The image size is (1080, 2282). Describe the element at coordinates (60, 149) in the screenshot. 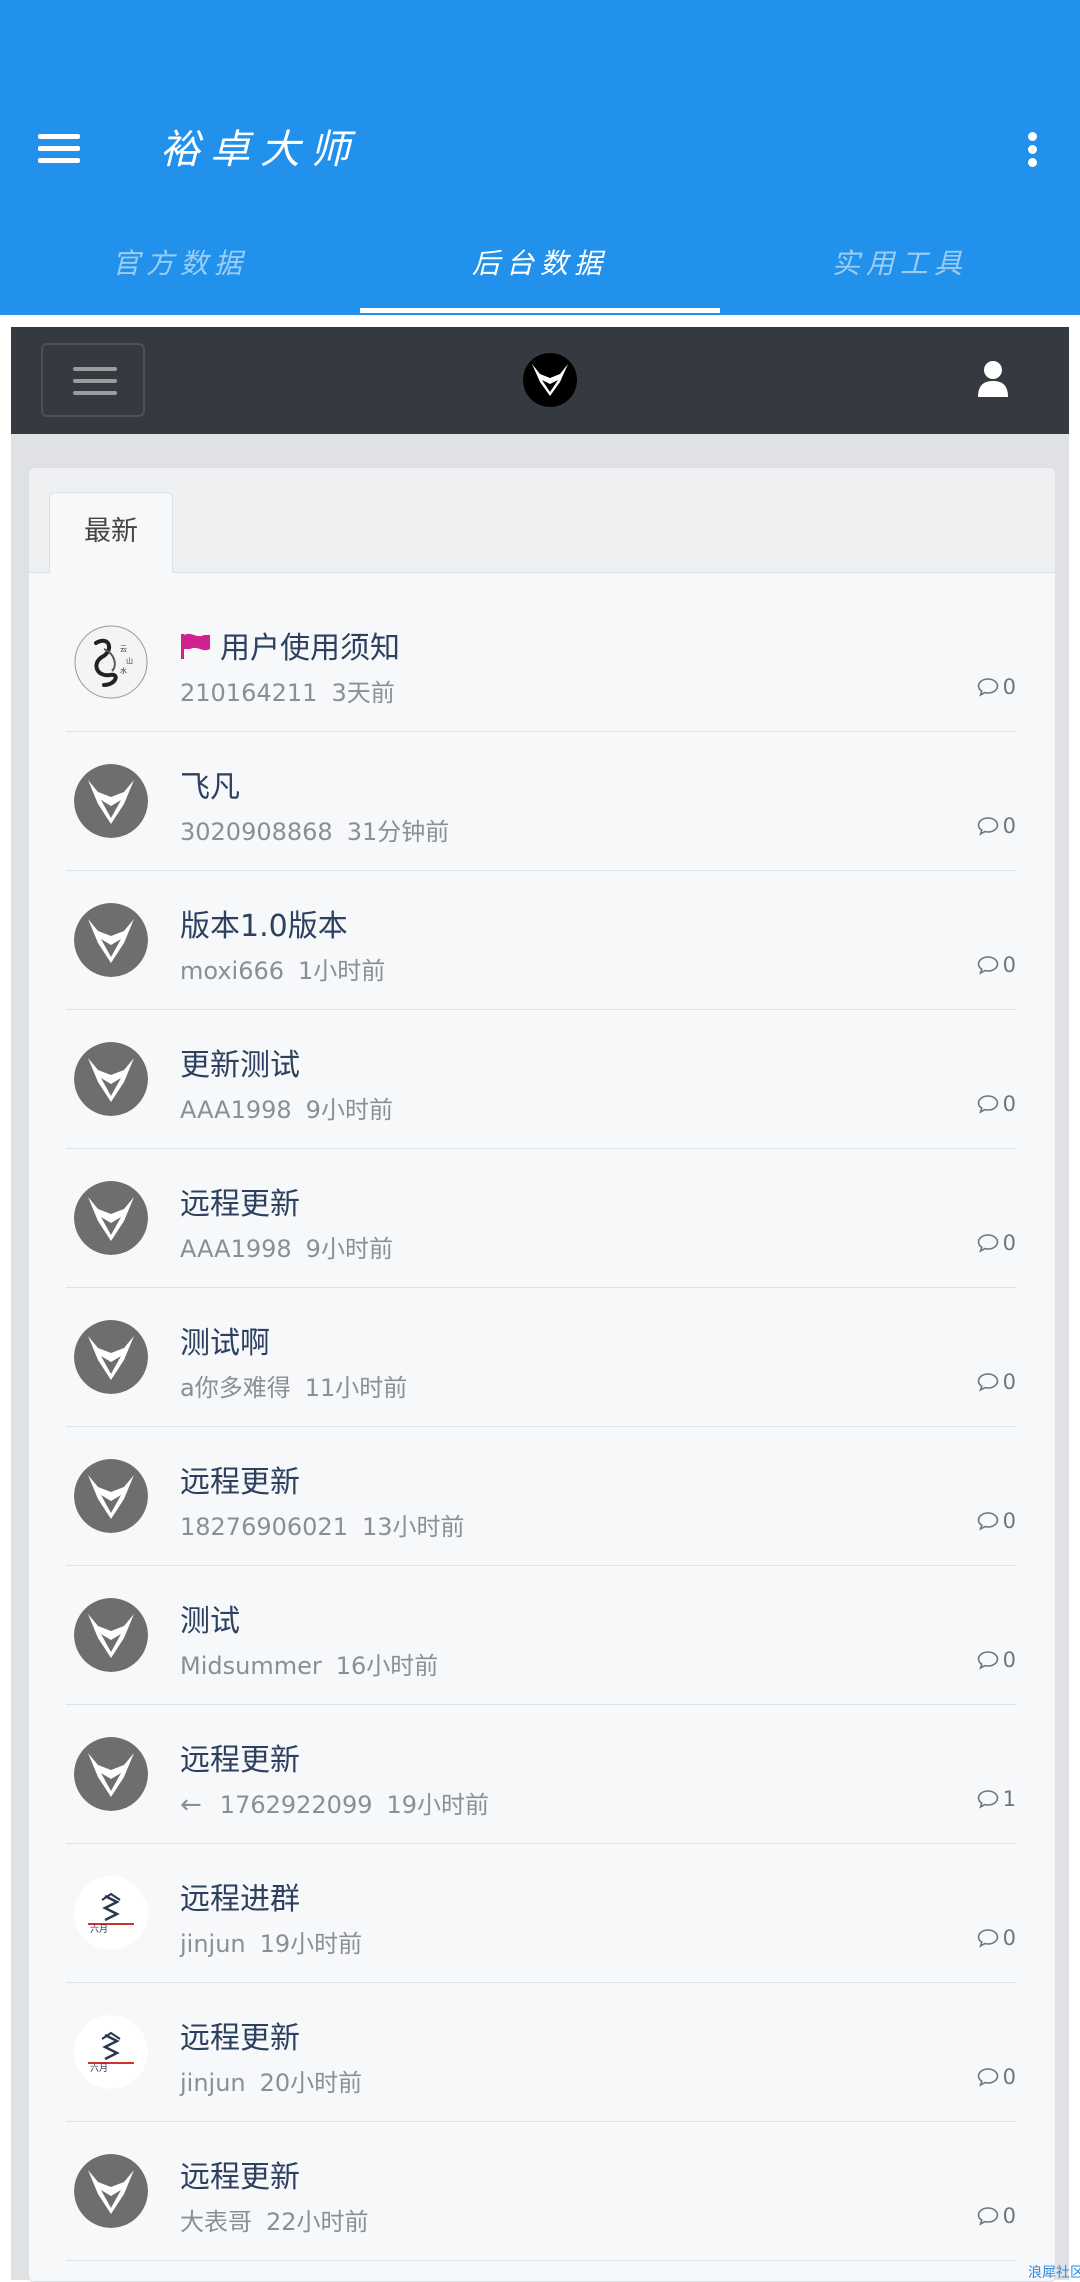

I see `menu-icon` at that location.